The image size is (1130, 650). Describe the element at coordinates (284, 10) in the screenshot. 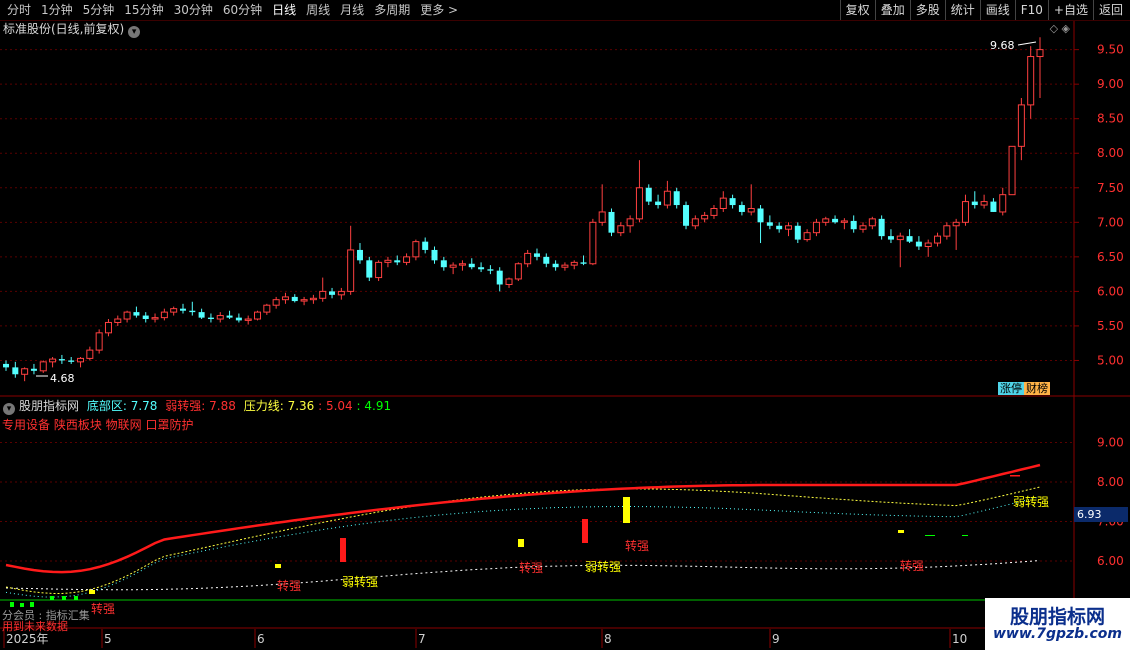

I see `tab-daily: 日线` at that location.